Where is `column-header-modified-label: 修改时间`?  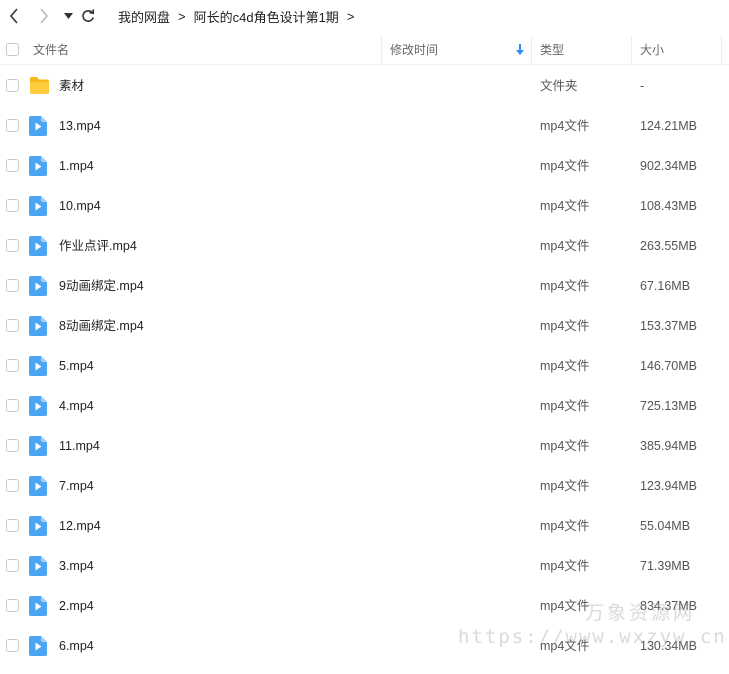 column-header-modified-label: 修改时间 is located at coordinates (414, 50).